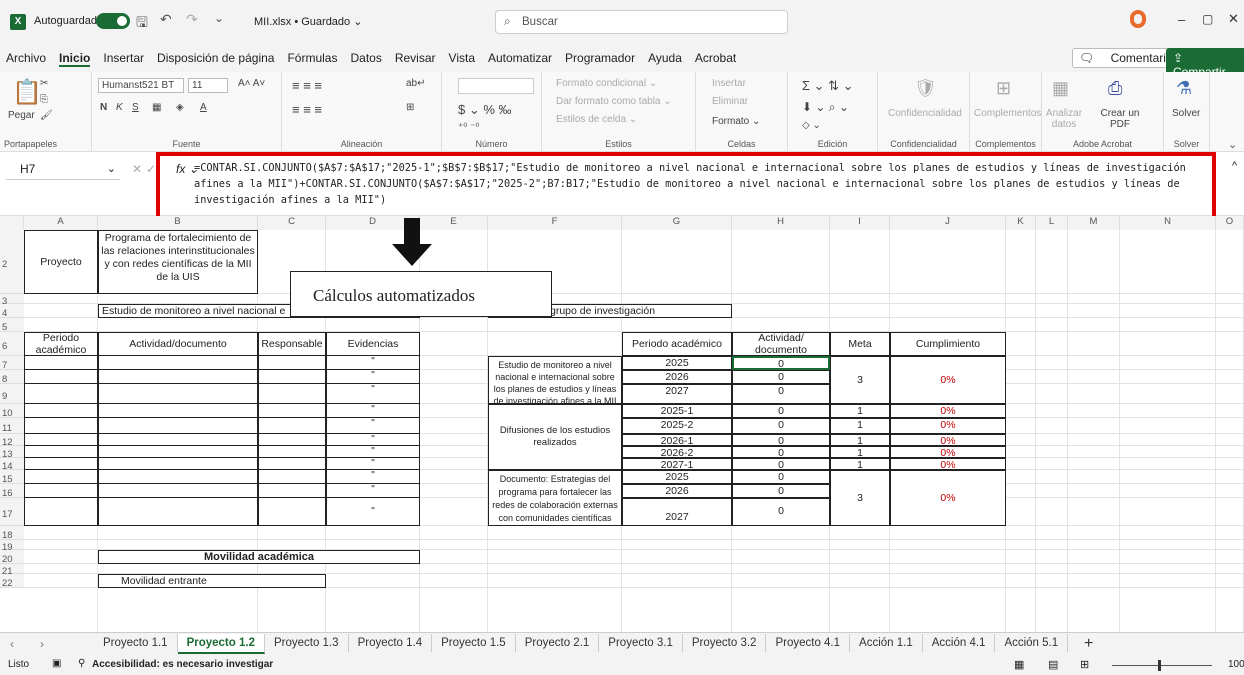 The width and height of the screenshot is (1244, 675). Describe the element at coordinates (715, 58) in the screenshot. I see `menu-tab-acrobat: Acrobat` at that location.